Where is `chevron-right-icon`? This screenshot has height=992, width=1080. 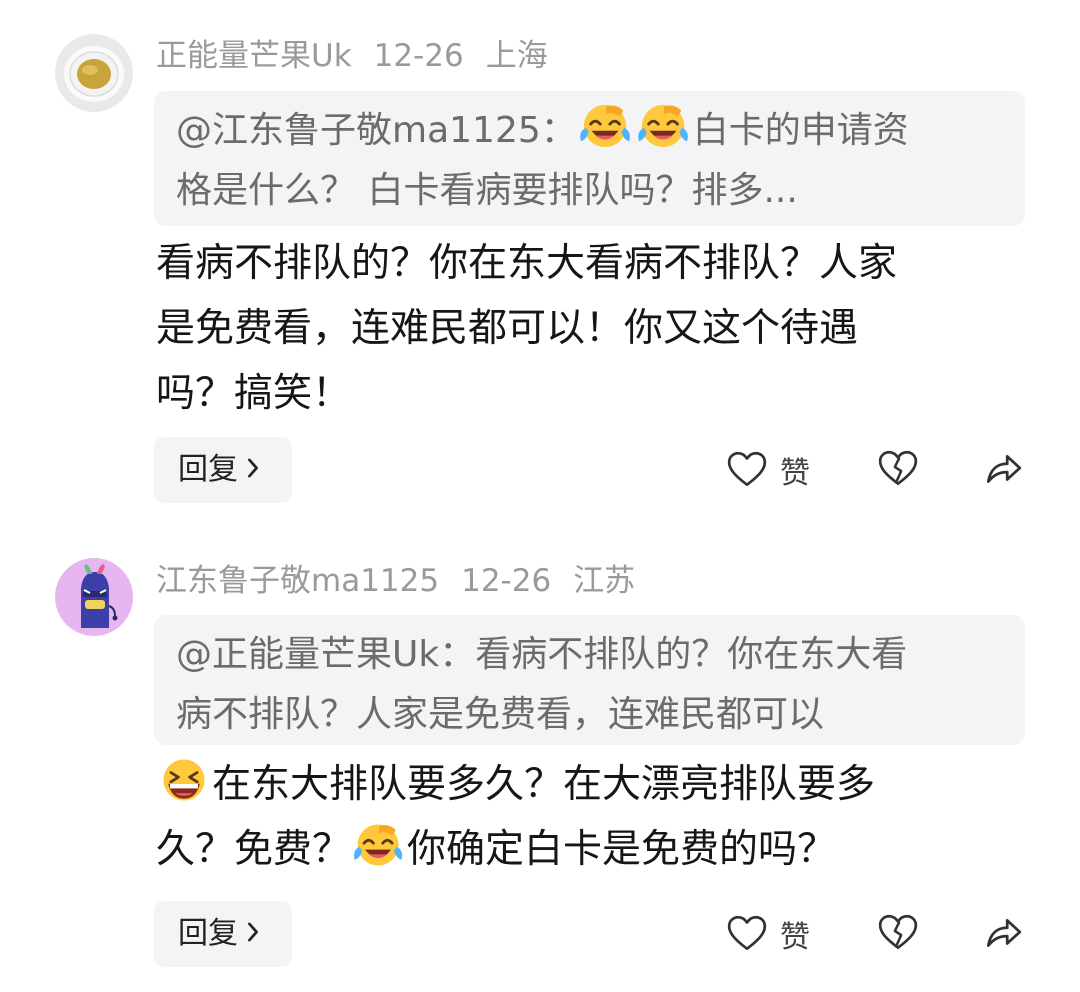
chevron-right-icon is located at coordinates (253, 932).